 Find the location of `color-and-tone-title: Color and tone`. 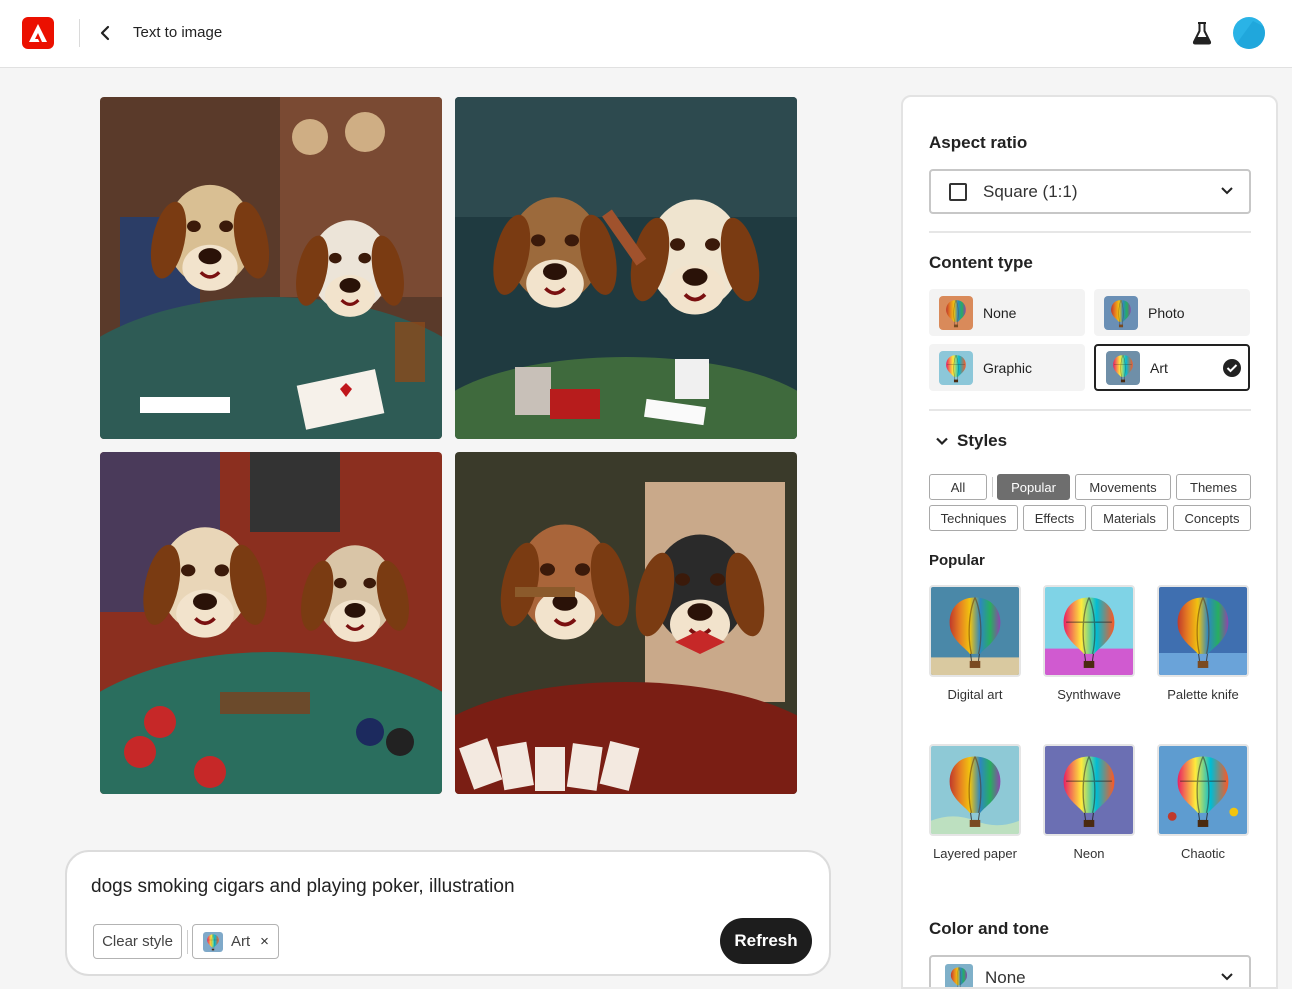

color-and-tone-title: Color and tone is located at coordinates (989, 928).